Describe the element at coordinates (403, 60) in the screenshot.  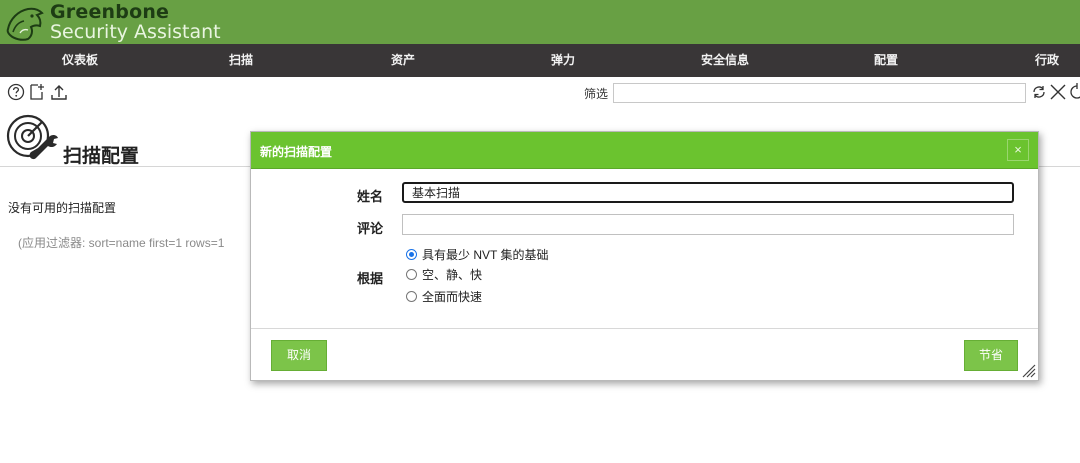
I see `nav-item-assets: 资产` at that location.